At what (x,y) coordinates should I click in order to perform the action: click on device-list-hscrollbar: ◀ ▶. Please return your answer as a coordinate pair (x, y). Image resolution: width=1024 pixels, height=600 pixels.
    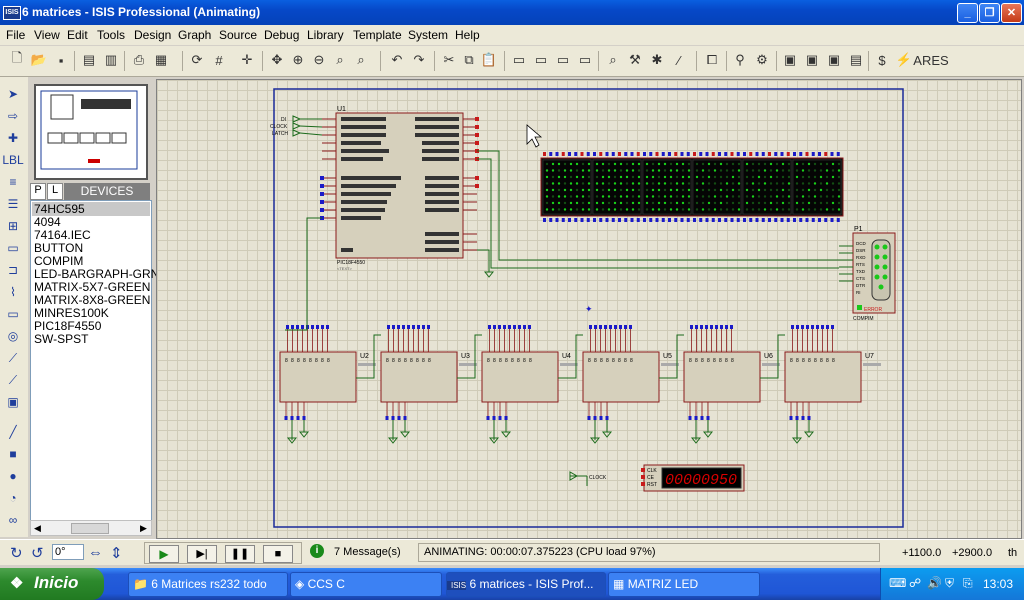
    Looking at the image, I should click on (91, 528).